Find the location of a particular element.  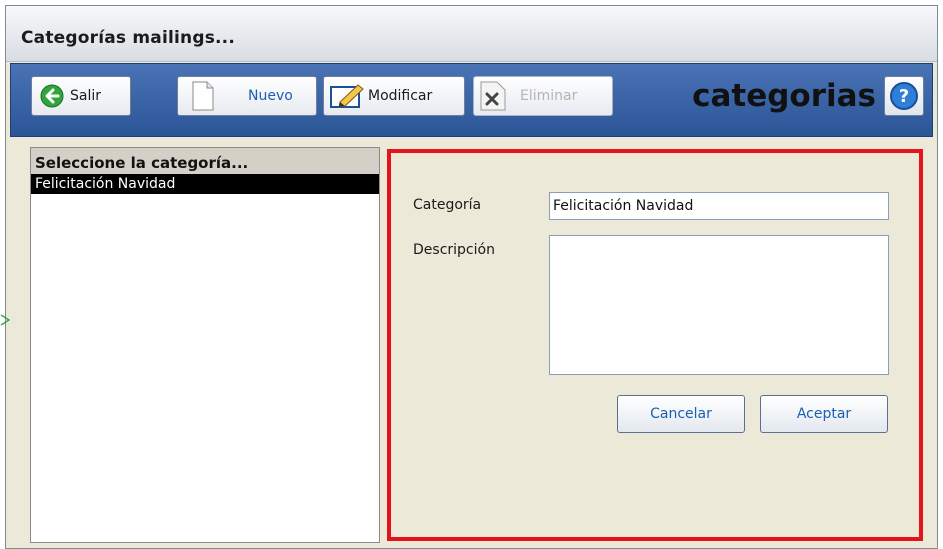

delete-x-icon is located at coordinates (493, 96).